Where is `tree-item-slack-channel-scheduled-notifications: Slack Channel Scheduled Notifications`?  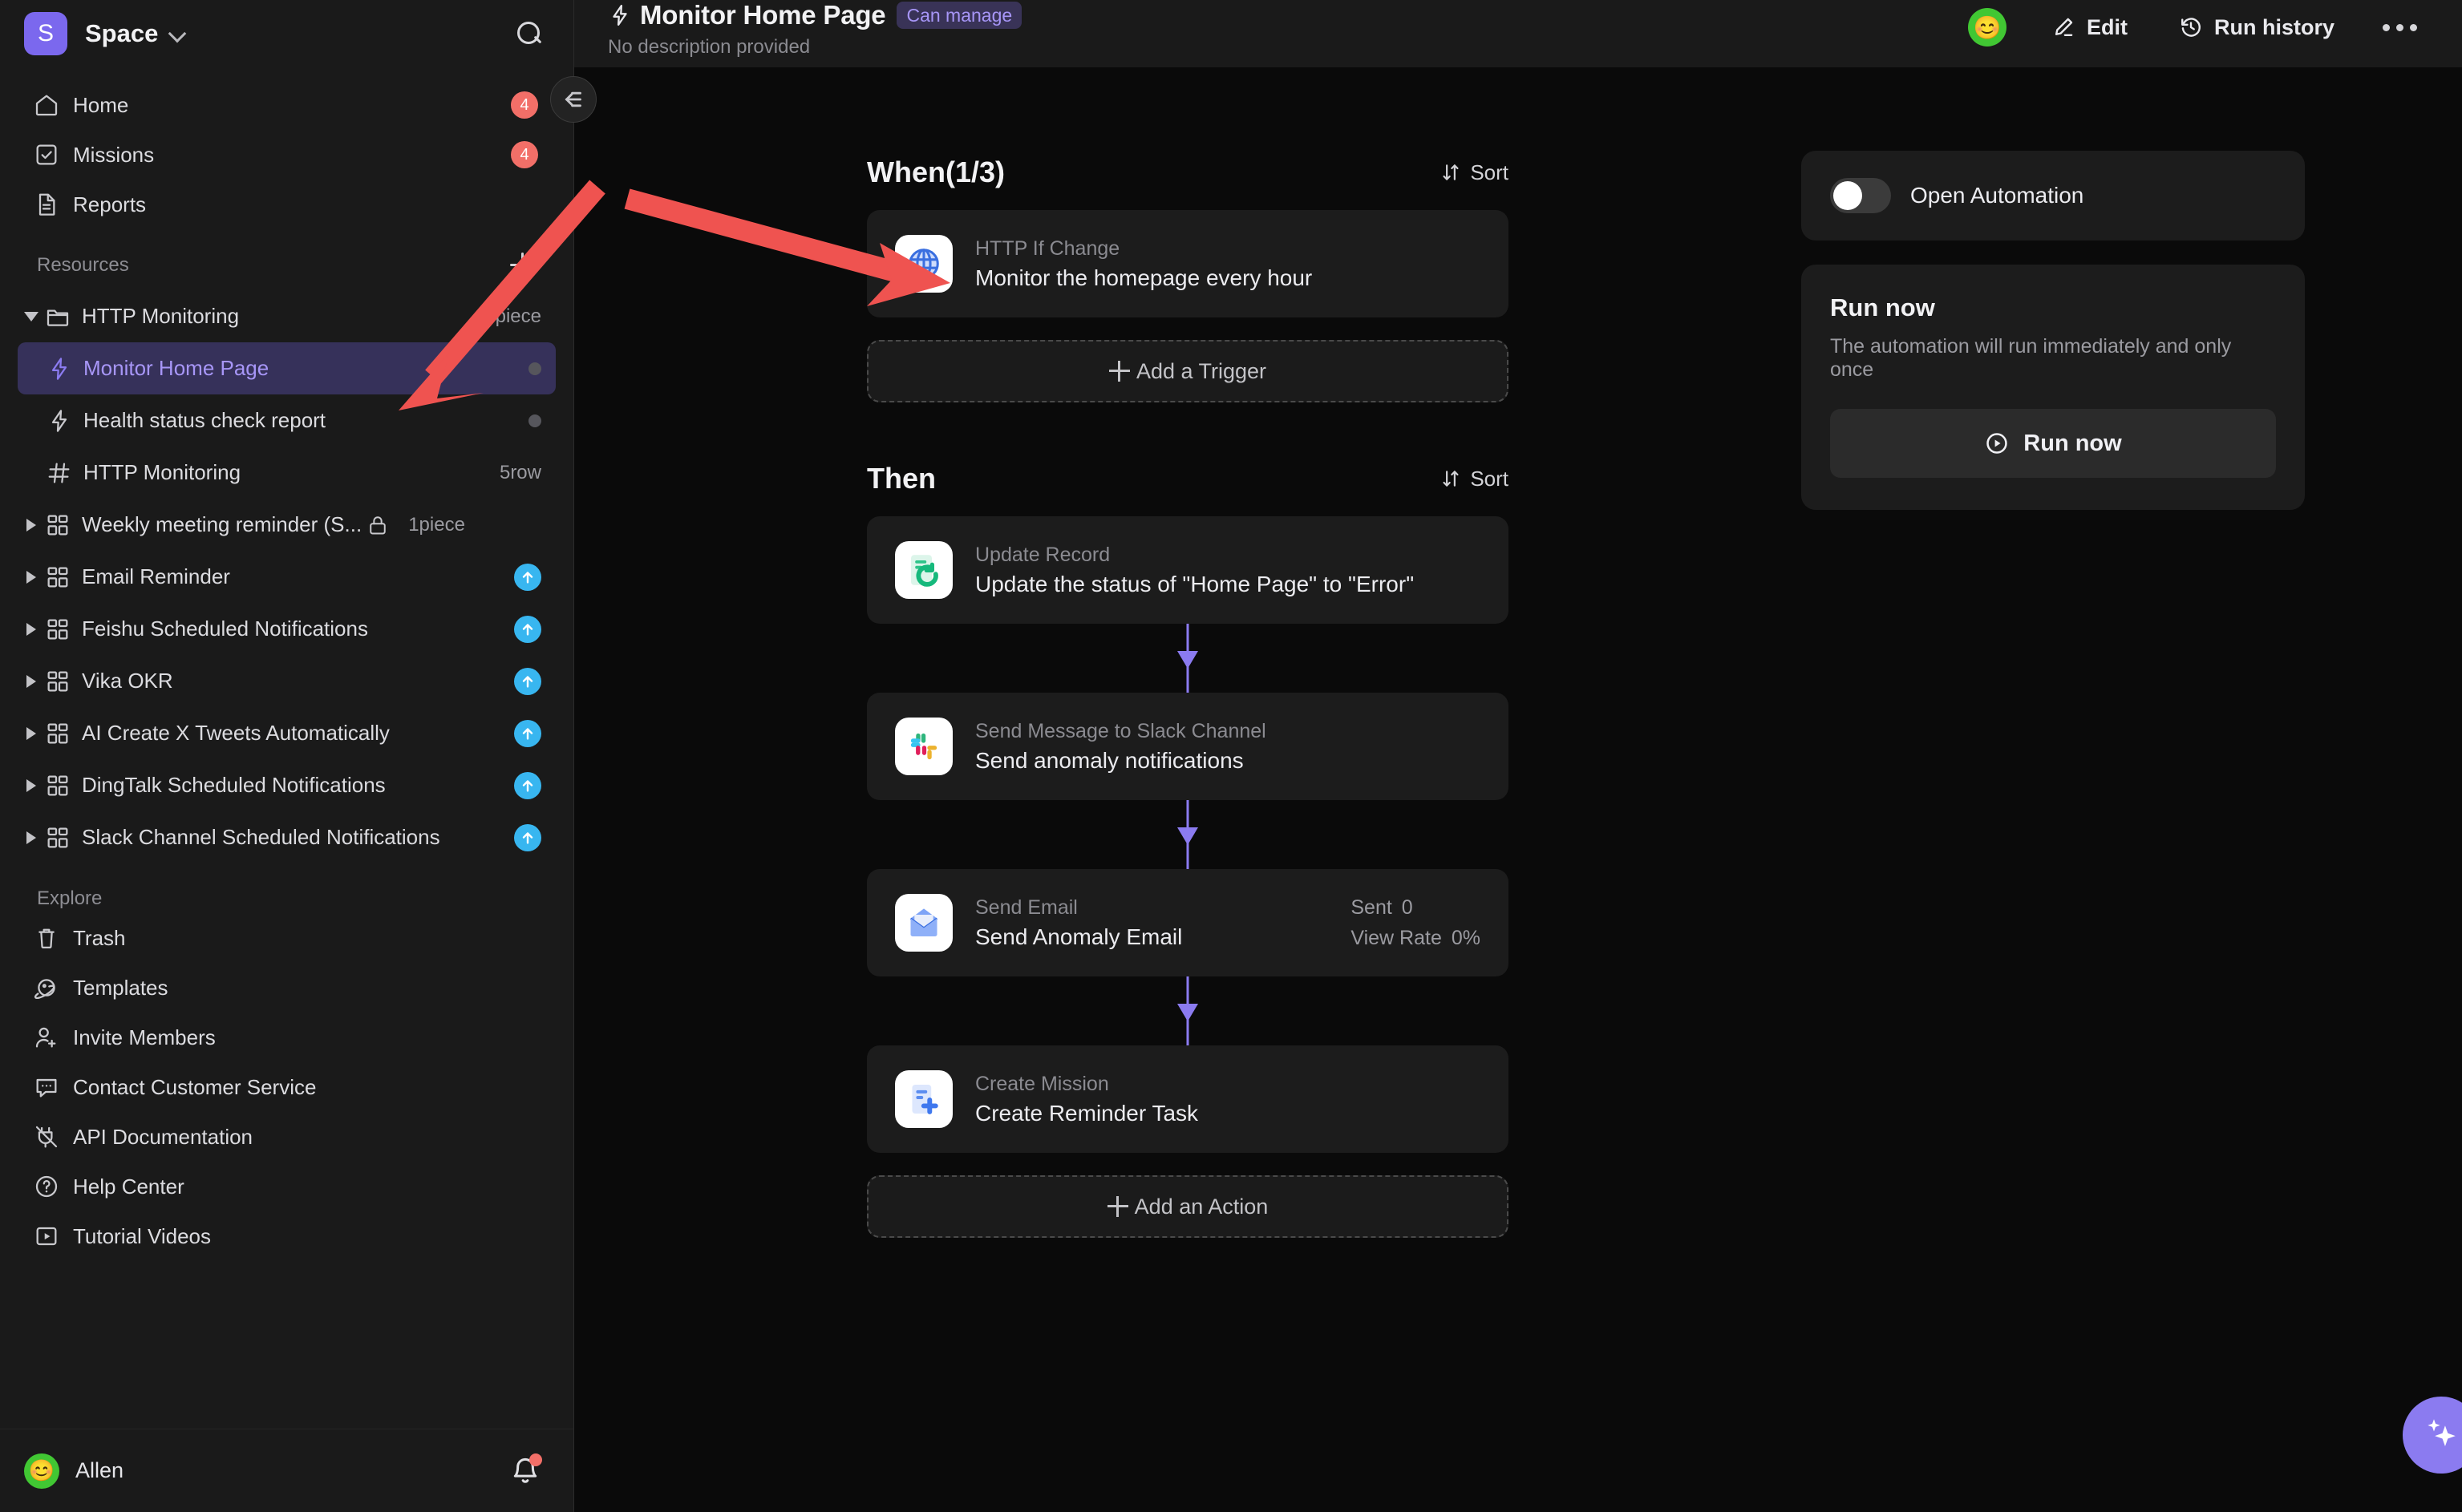 tree-item-slack-channel-scheduled-notifications: Slack Channel Scheduled Notifications is located at coordinates (287, 837).